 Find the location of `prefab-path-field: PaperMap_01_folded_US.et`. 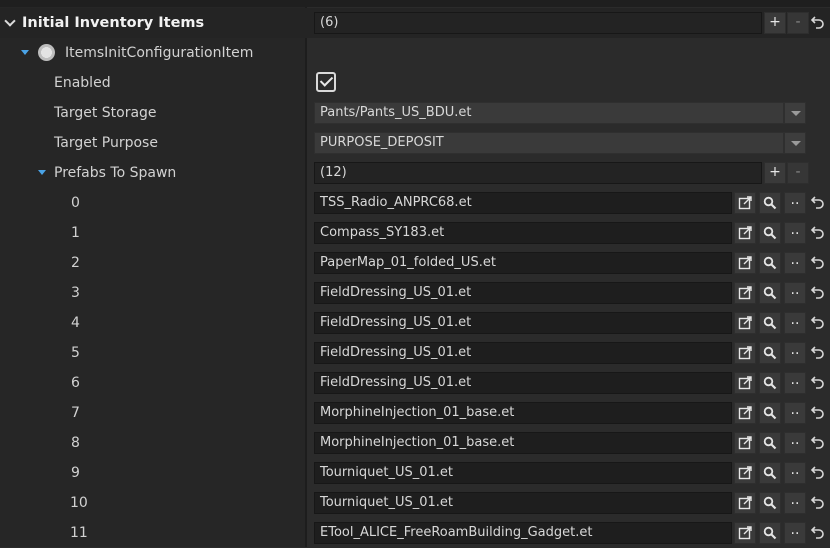

prefab-path-field: PaperMap_01_folded_US.et is located at coordinates (523, 263).